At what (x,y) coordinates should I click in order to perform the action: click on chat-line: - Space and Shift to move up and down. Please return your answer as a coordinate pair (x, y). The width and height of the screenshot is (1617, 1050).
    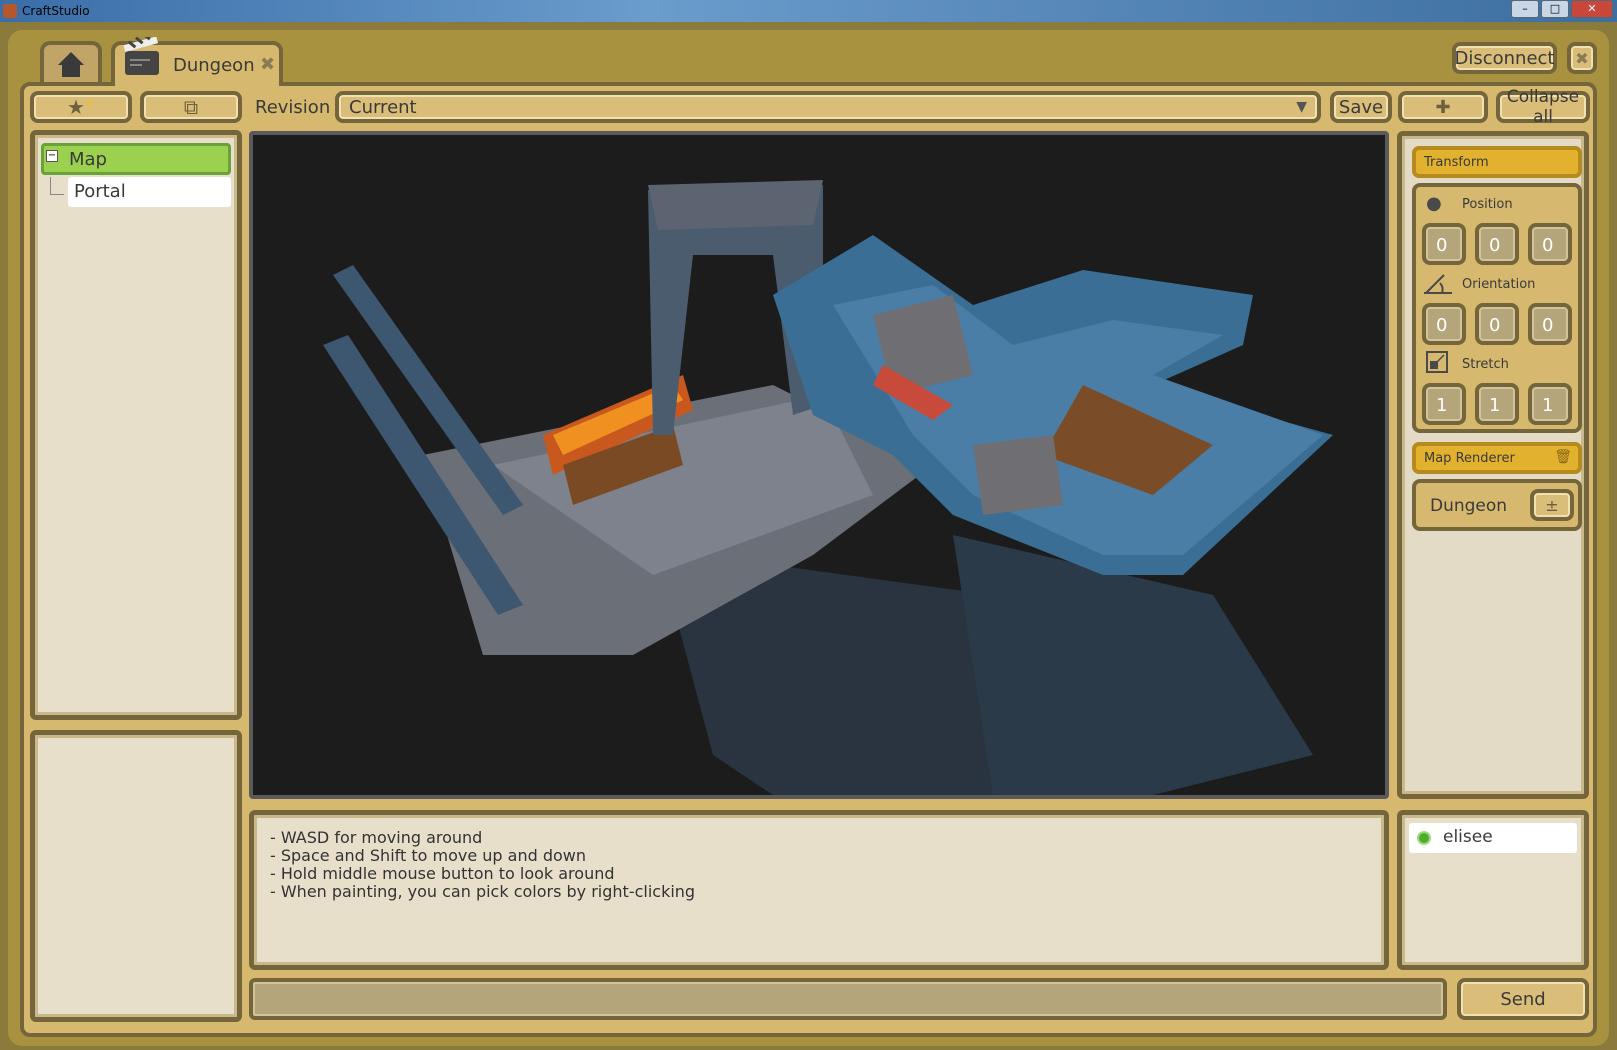
    Looking at the image, I should click on (428, 855).